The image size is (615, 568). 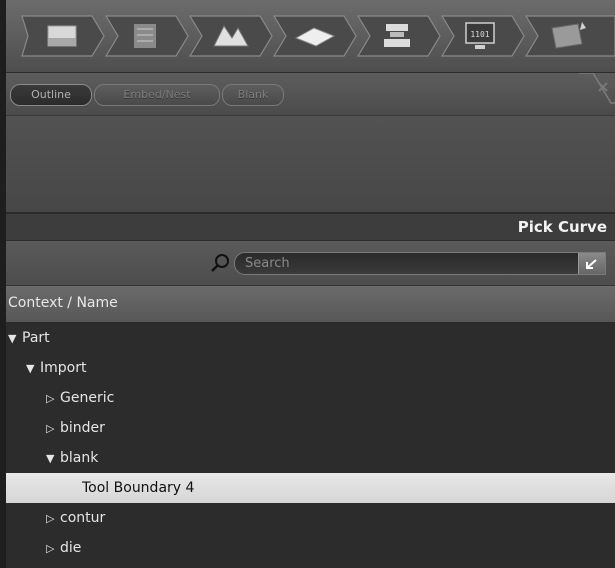 I want to click on workflow-step-press, so click(x=398, y=36).